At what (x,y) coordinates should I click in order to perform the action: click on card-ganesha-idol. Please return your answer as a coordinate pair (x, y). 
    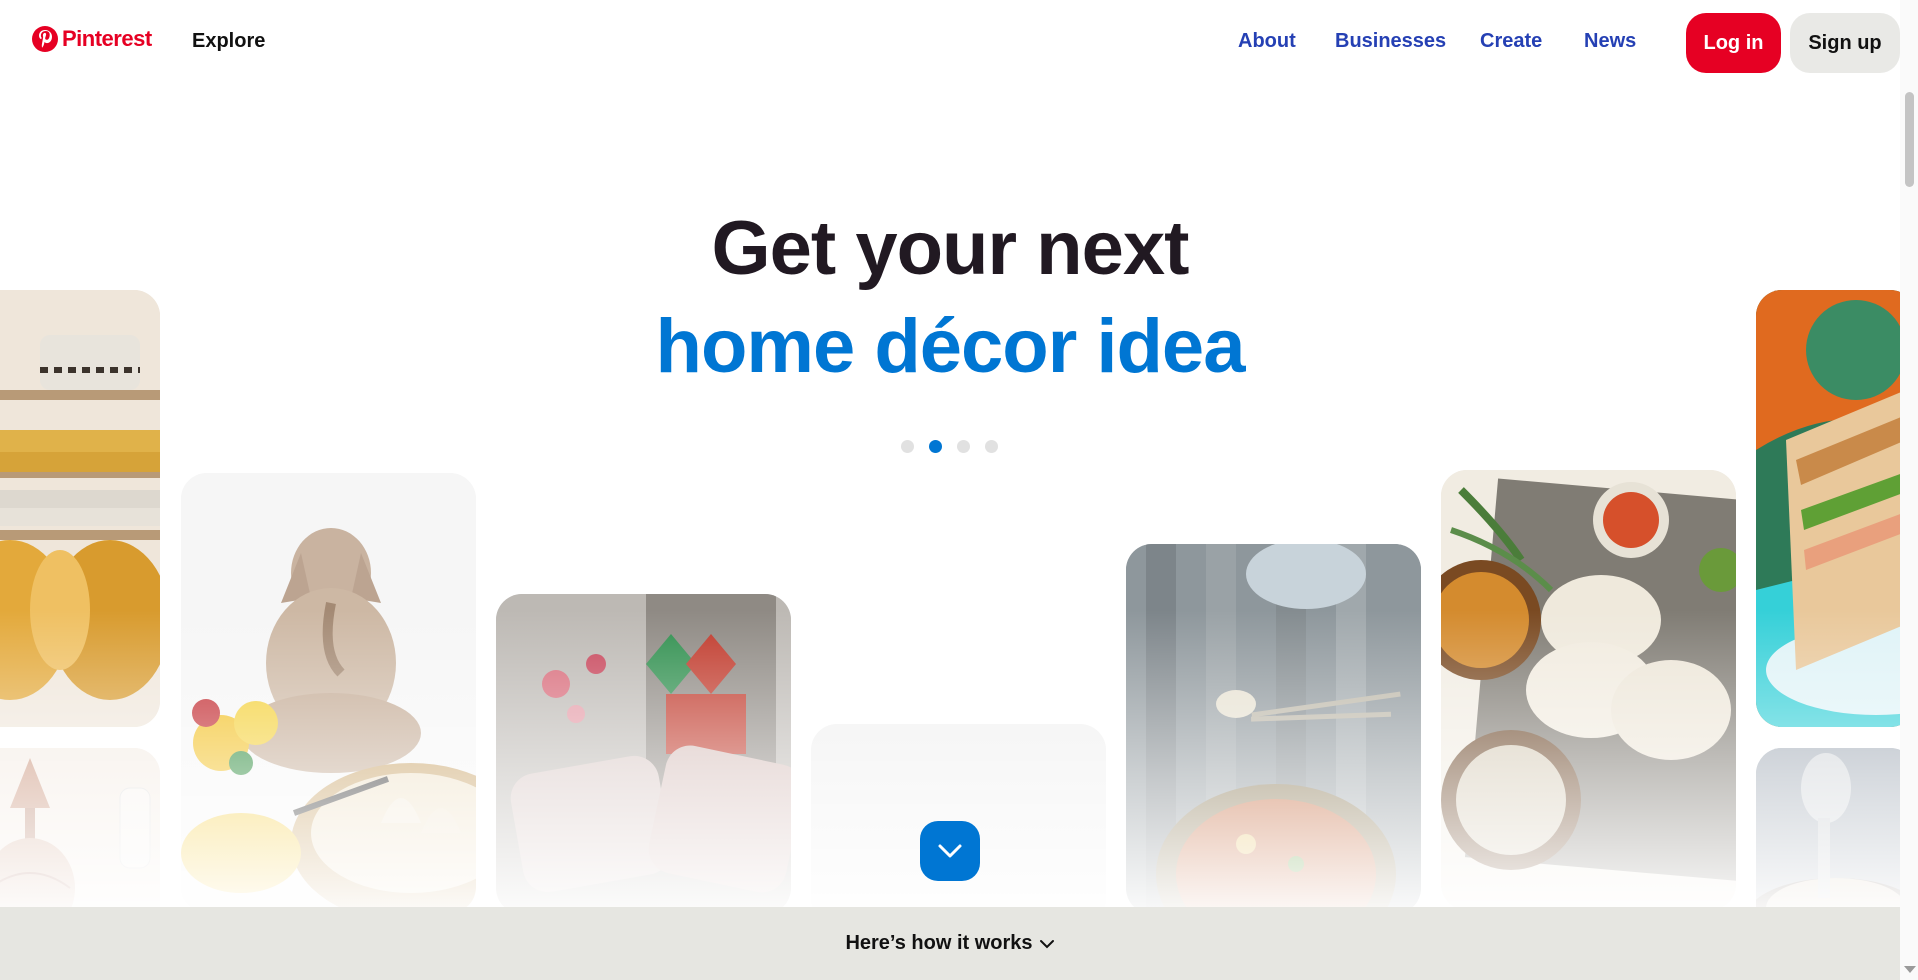
    Looking at the image, I should click on (328, 693).